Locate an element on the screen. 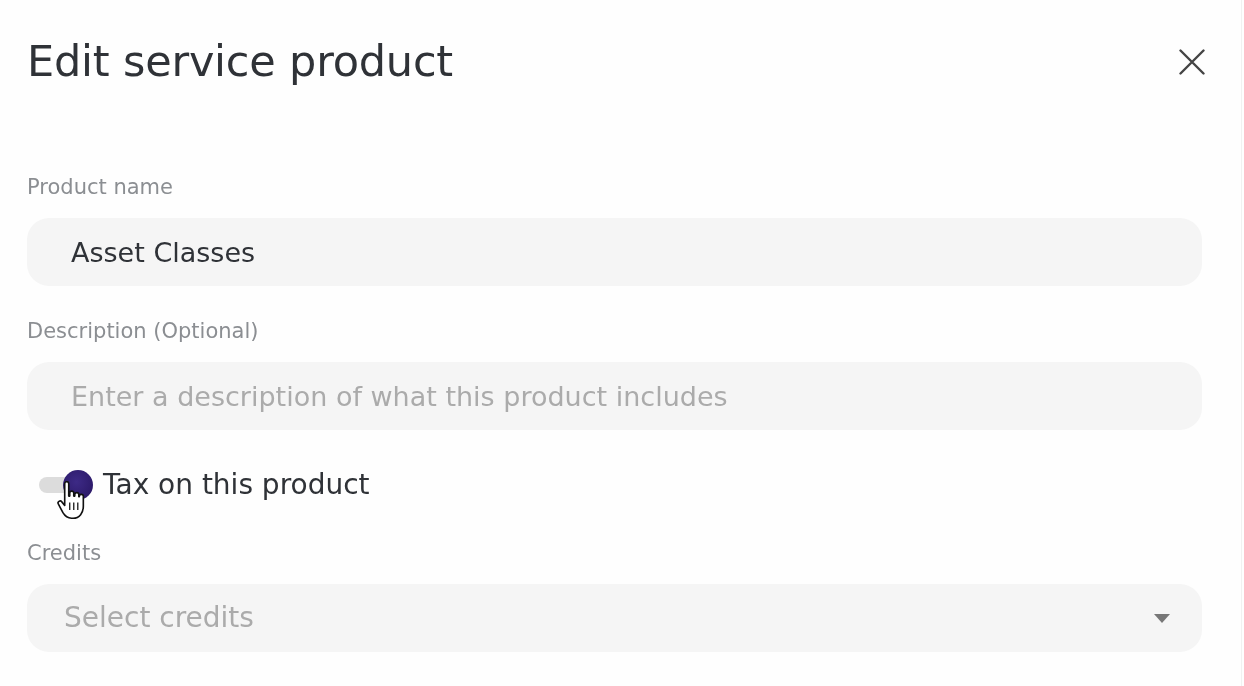 The image size is (1244, 686). caret-icon is located at coordinates (1162, 618).